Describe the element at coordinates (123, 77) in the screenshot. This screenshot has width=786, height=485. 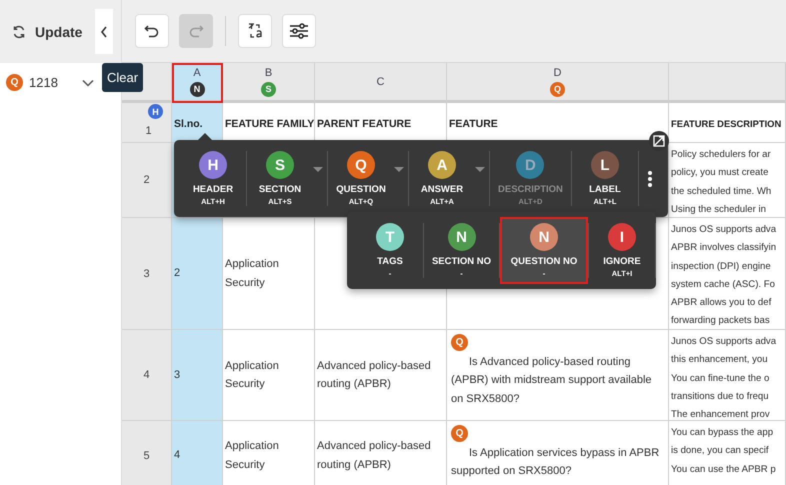
I see `clear-tooltip: Clear` at that location.